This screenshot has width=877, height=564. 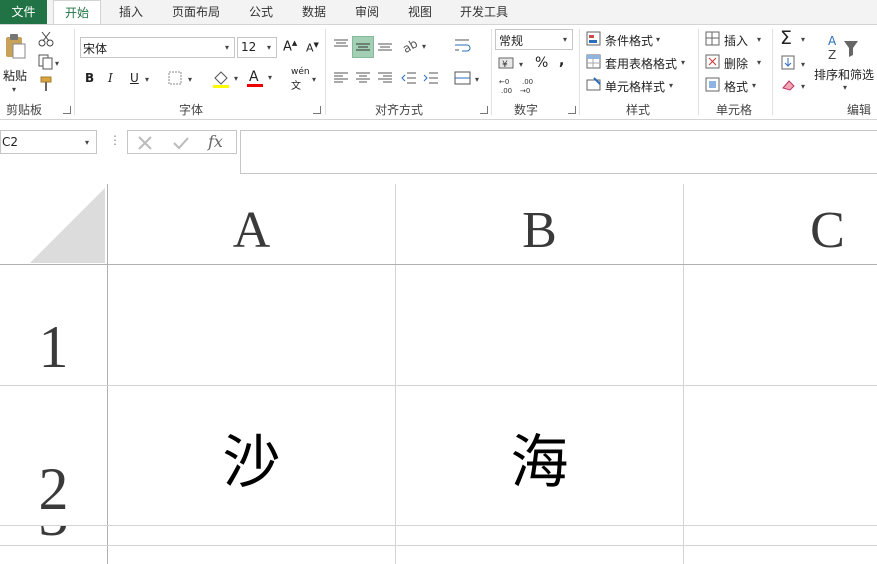 I want to click on increase-font-icon: A▲, so click(x=290, y=46).